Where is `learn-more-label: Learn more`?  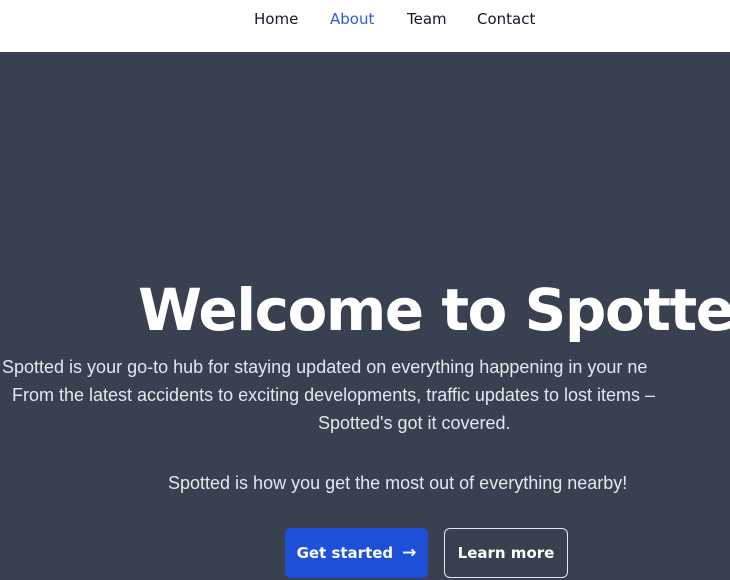
learn-more-label: Learn more is located at coordinates (506, 553).